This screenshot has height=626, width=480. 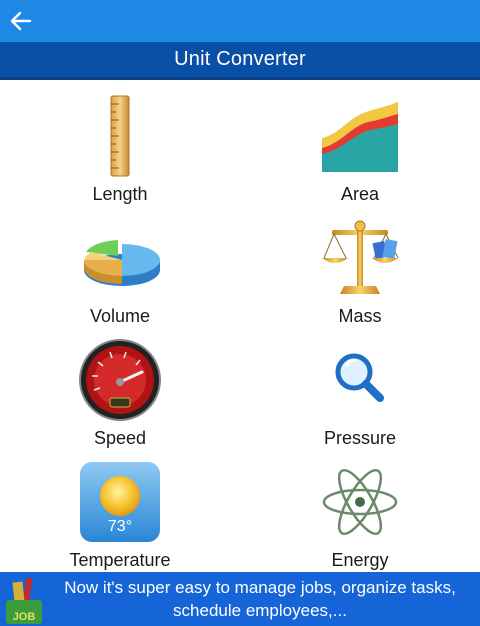 I want to click on title-bar: Unit Converter, so click(x=240, y=61).